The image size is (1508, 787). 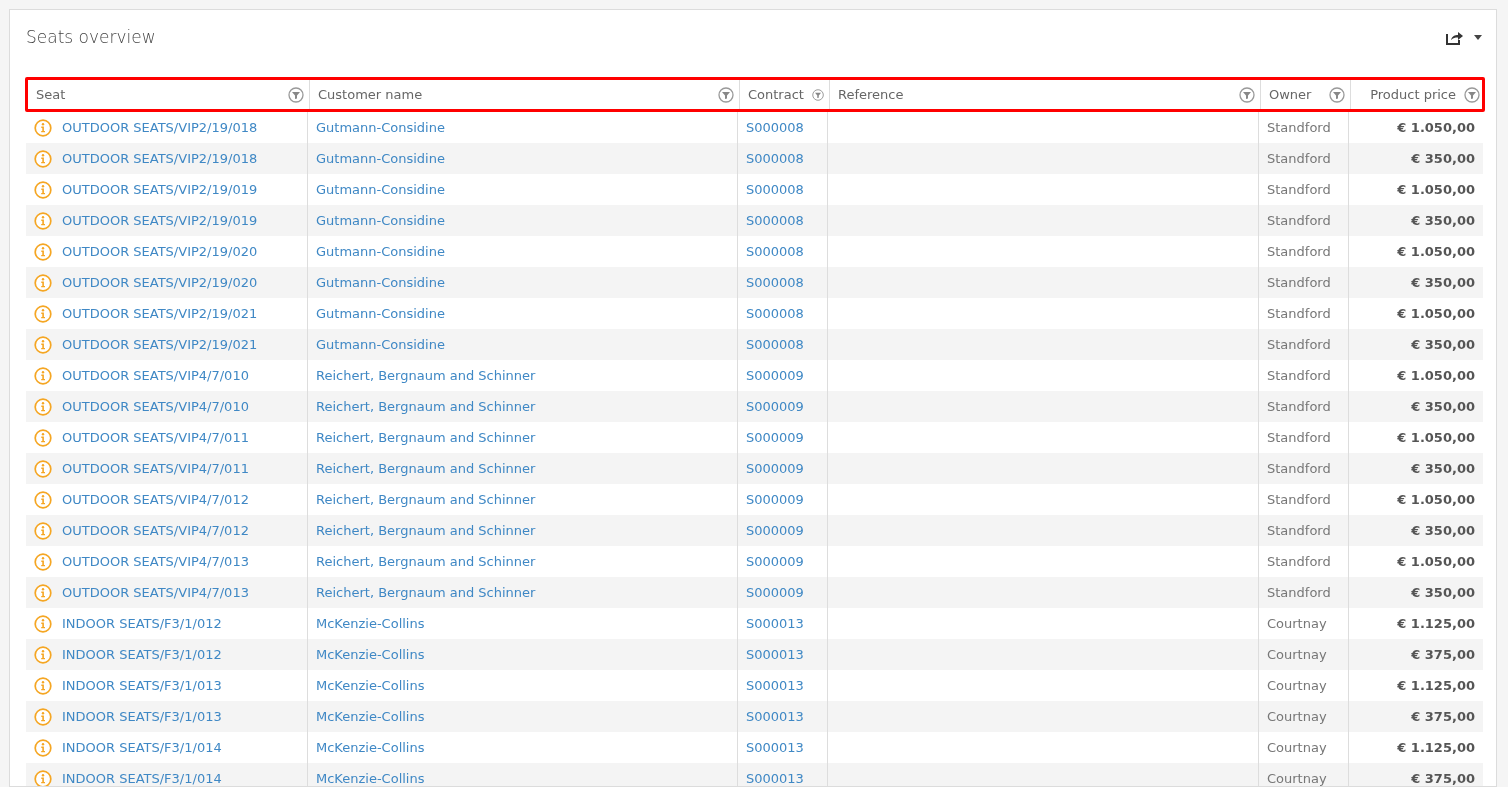 What do you see at coordinates (168, 94) in the screenshot?
I see `column-header: Seat` at bounding box center [168, 94].